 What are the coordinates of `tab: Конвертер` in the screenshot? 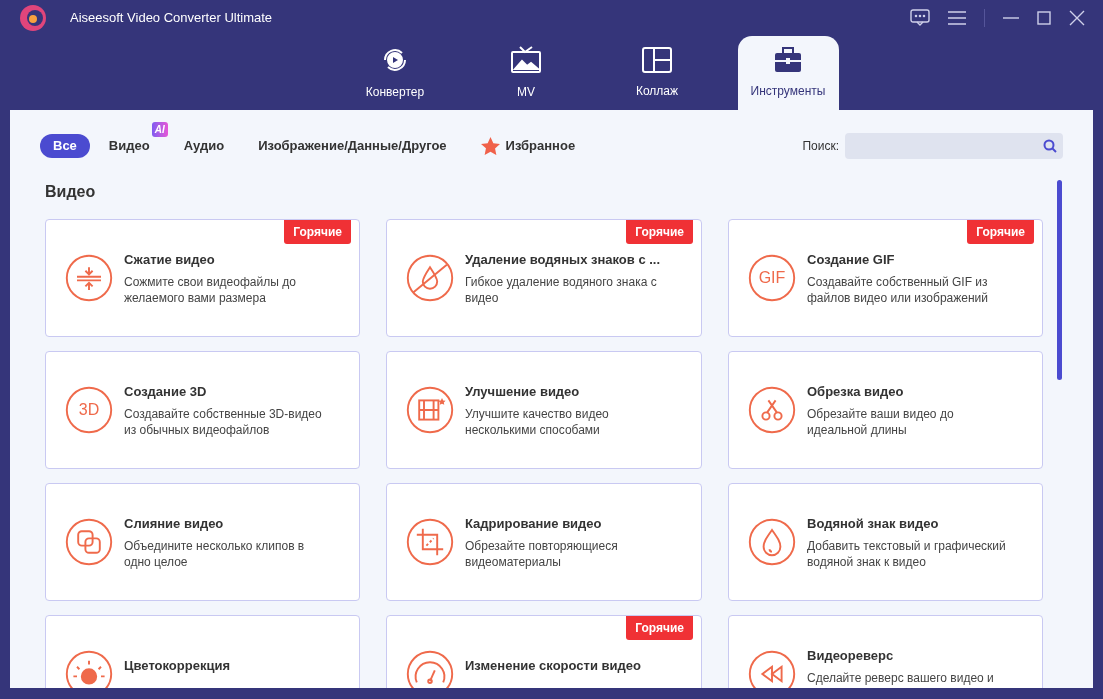 It's located at (395, 73).